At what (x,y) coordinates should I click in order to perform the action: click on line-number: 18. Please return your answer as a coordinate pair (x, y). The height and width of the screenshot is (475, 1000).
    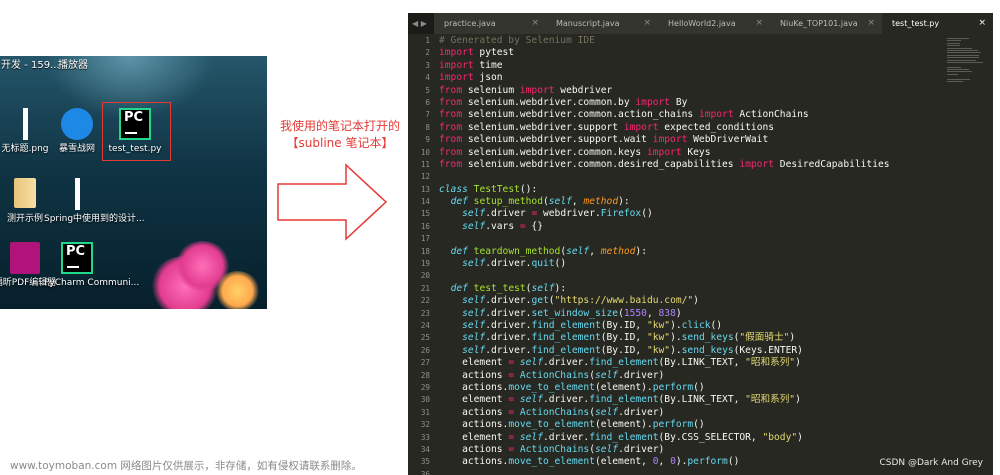
    Looking at the image, I should click on (425, 251).